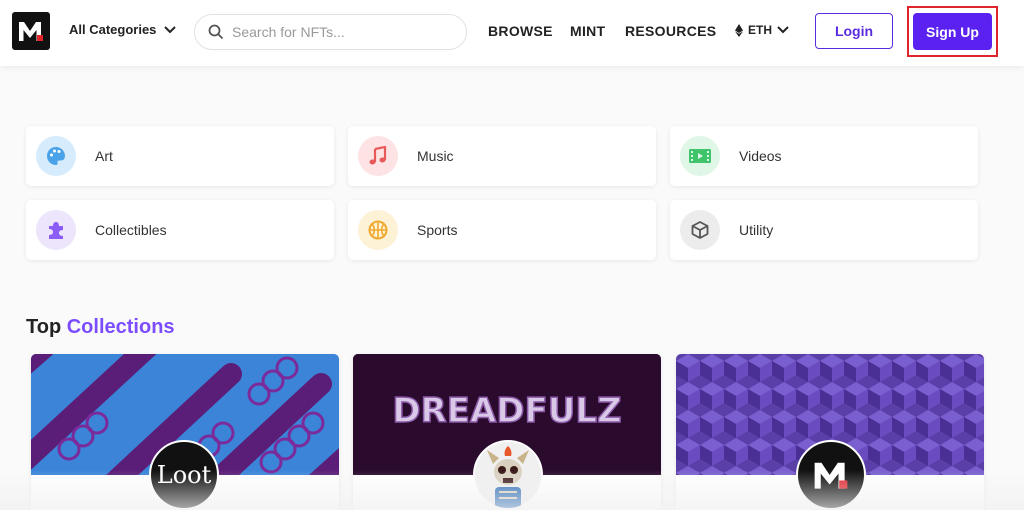  Describe the element at coordinates (378, 230) in the screenshot. I see `basketball-icon` at that location.